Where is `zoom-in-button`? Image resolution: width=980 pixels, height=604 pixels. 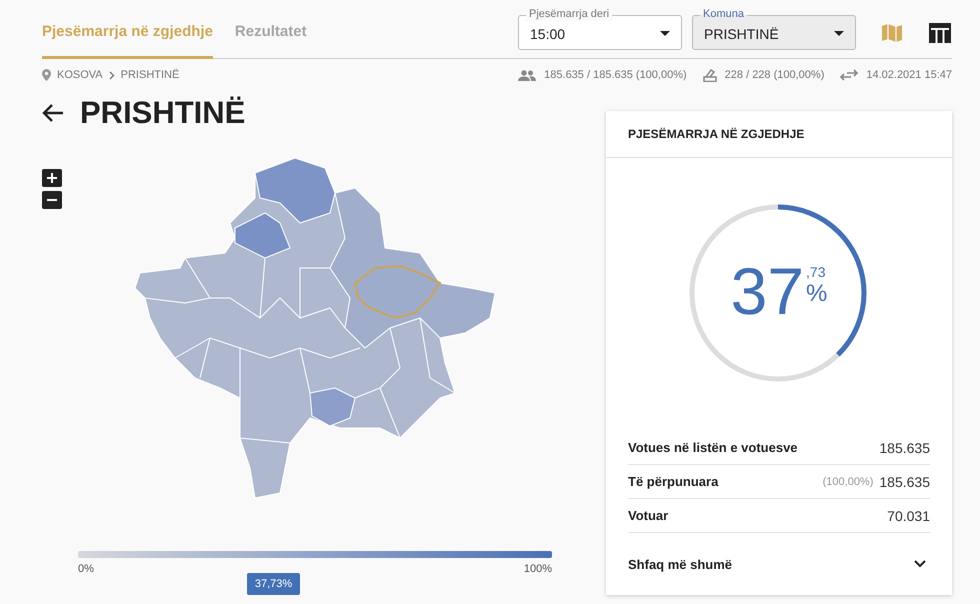
zoom-in-button is located at coordinates (52, 178).